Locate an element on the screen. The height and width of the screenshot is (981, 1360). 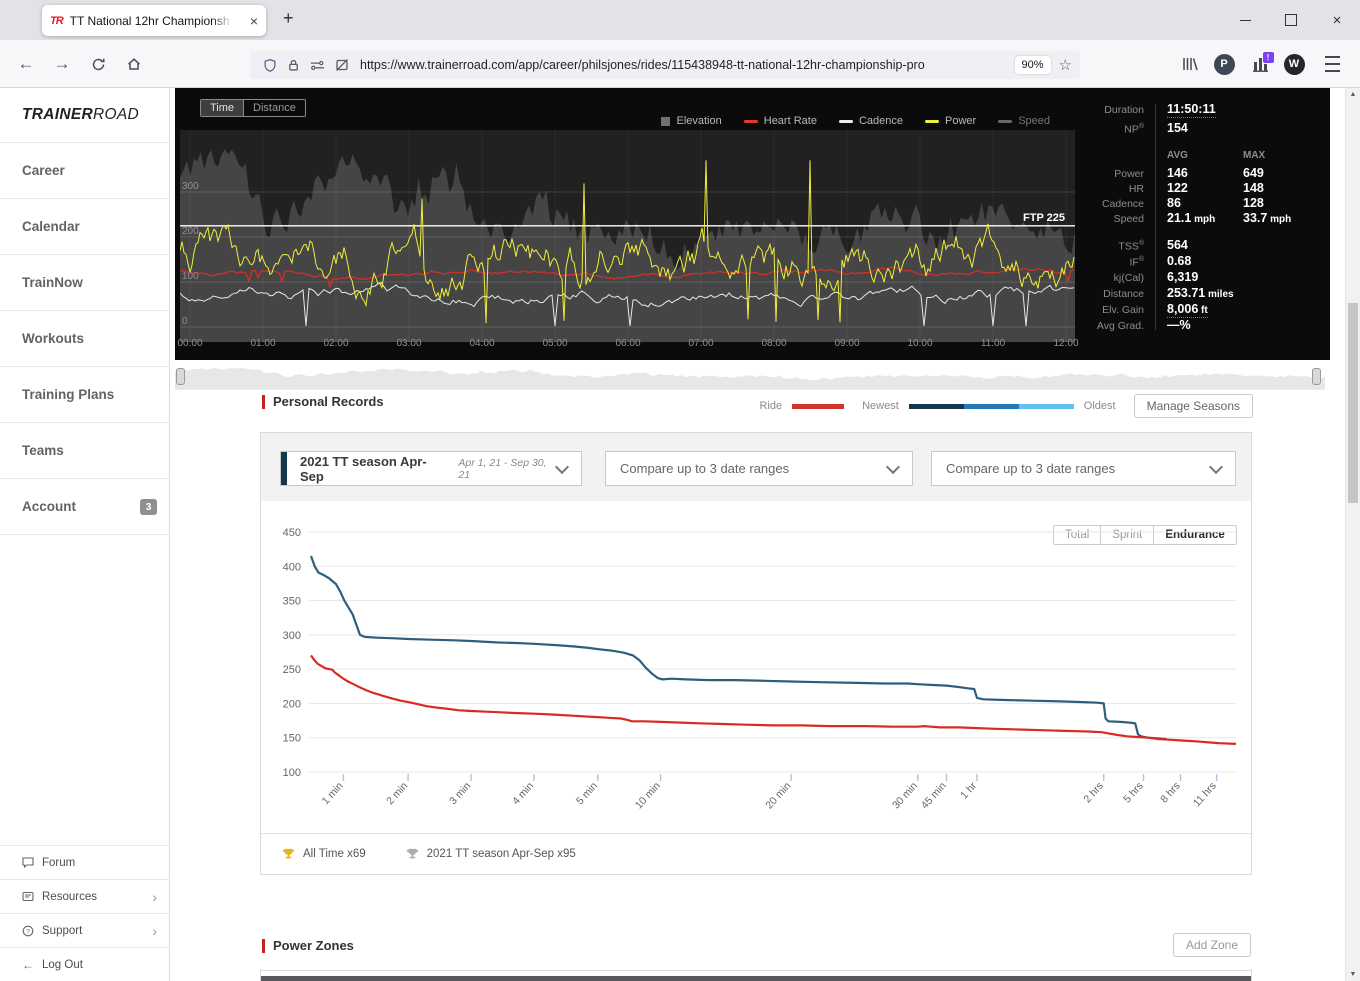
sidebar-item-teams: Teams is located at coordinates (84, 451).